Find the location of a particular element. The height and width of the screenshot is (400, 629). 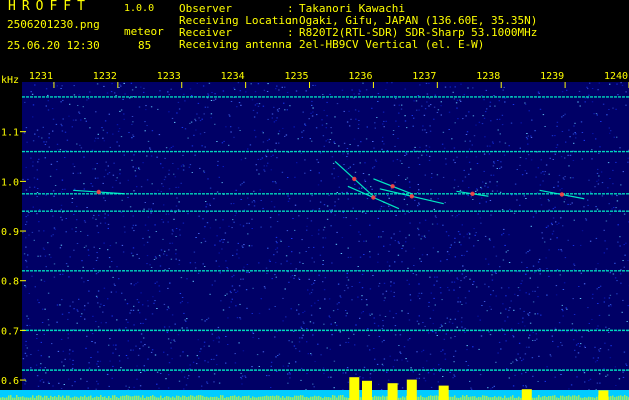

y-tick-label: 1.0 is located at coordinates (10, 182).